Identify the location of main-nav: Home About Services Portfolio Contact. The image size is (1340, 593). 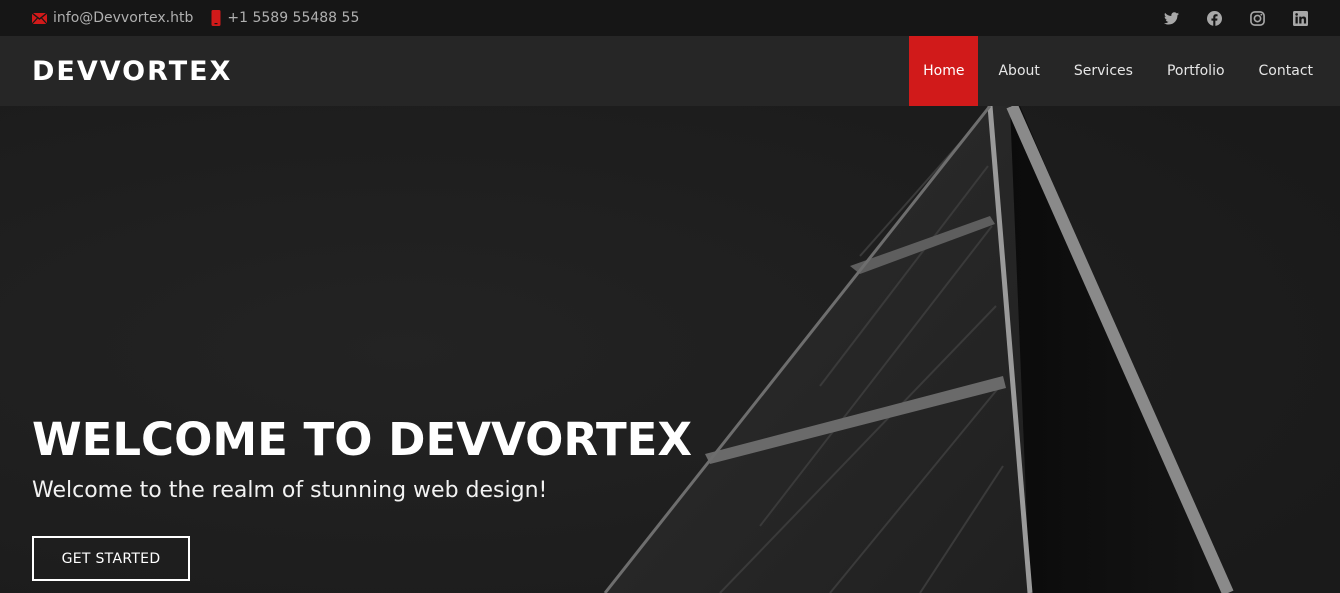
(1115, 71).